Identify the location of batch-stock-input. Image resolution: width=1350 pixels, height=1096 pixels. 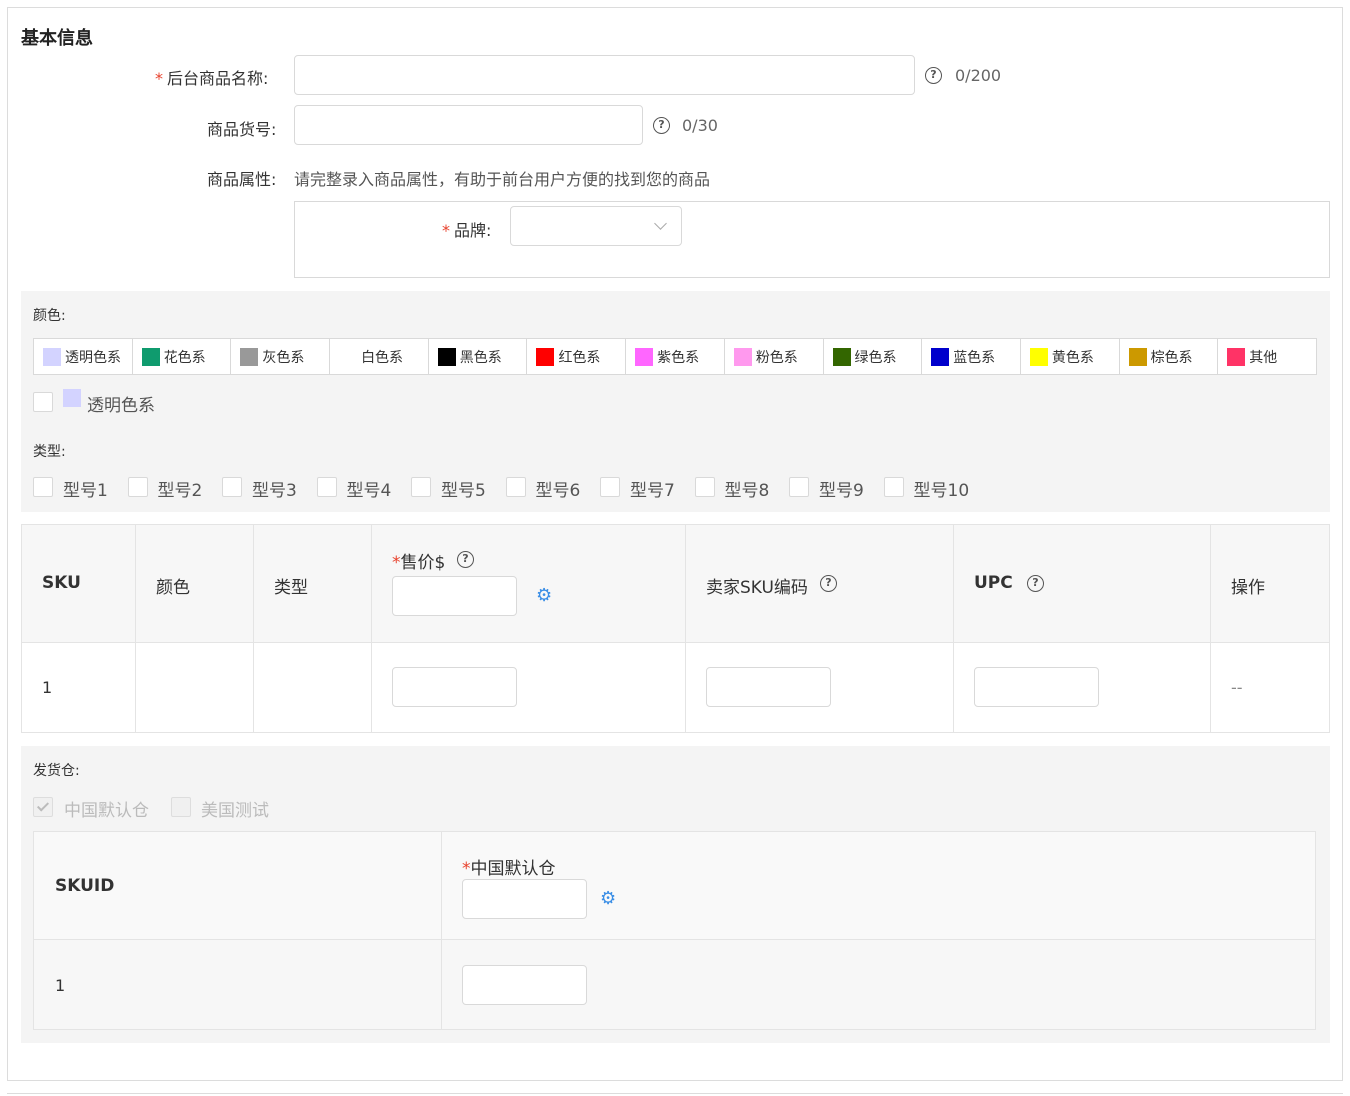
(524, 899).